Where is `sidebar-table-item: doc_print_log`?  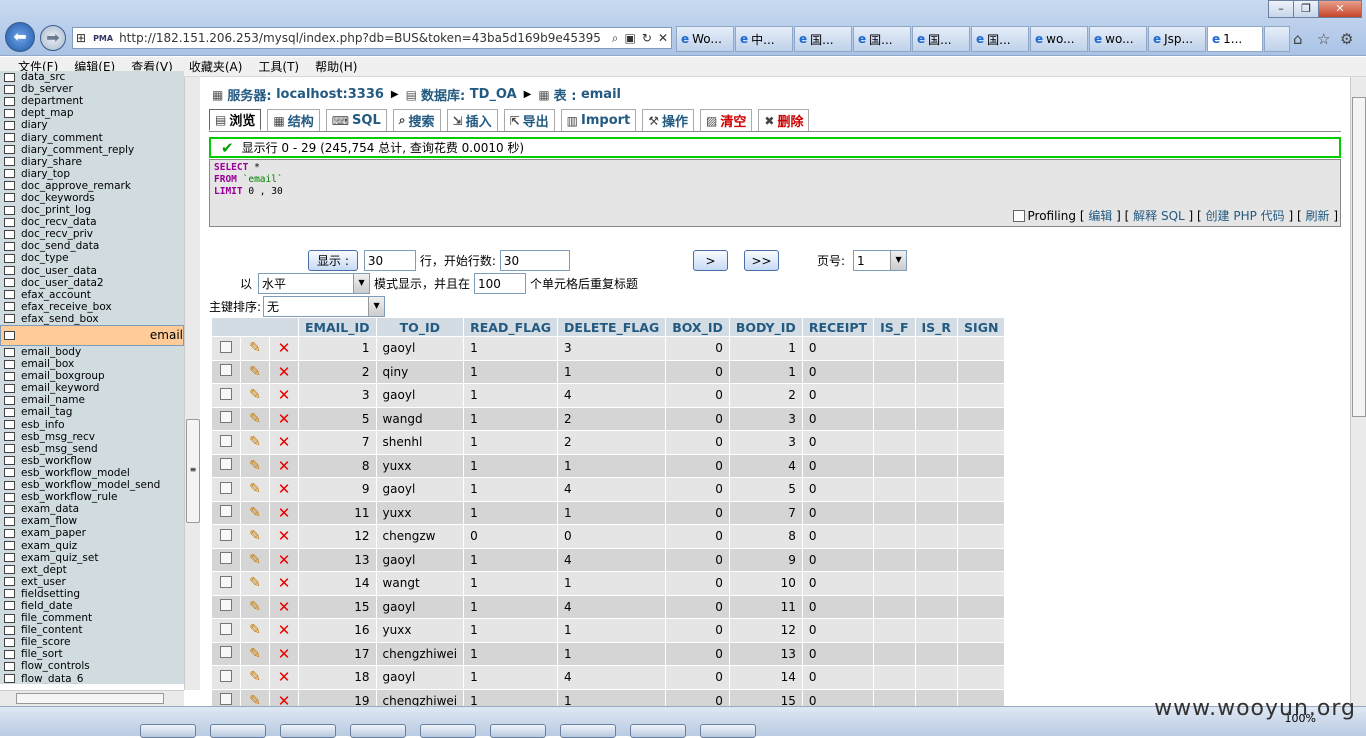 sidebar-table-item: doc_print_log is located at coordinates (92, 210).